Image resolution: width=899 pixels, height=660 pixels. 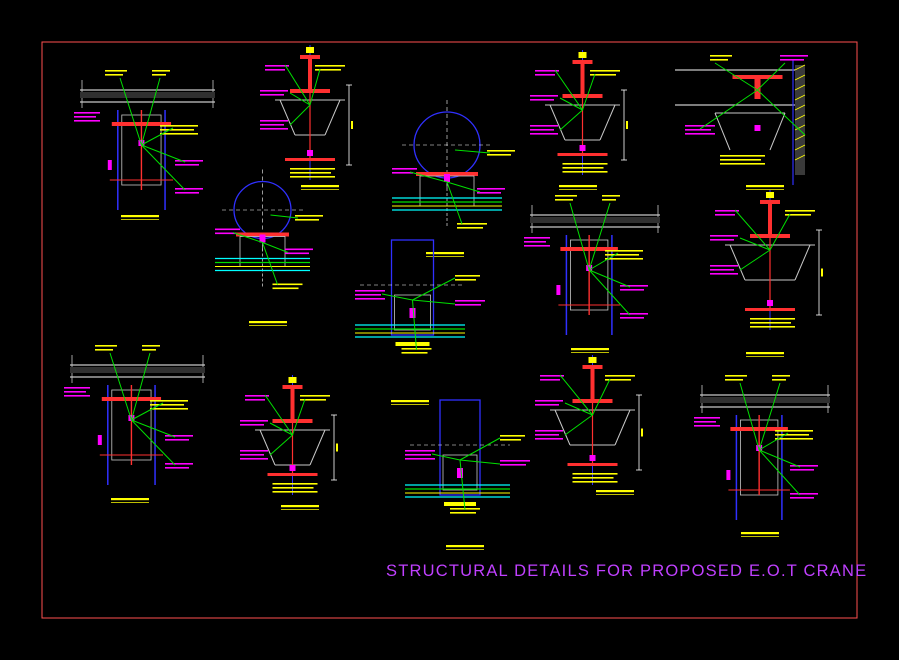 What do you see at coordinates (268, 323) in the screenshot?
I see `section-2-2-label` at bounding box center [268, 323].